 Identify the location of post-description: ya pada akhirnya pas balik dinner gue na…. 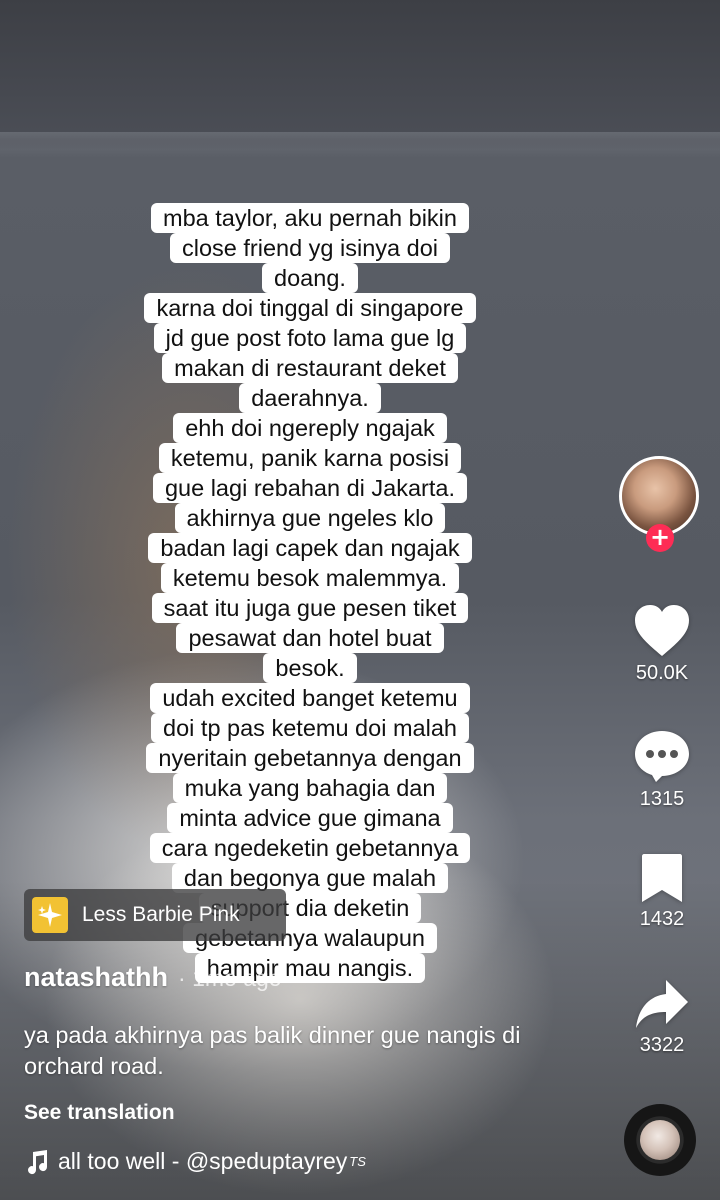
(294, 1051).